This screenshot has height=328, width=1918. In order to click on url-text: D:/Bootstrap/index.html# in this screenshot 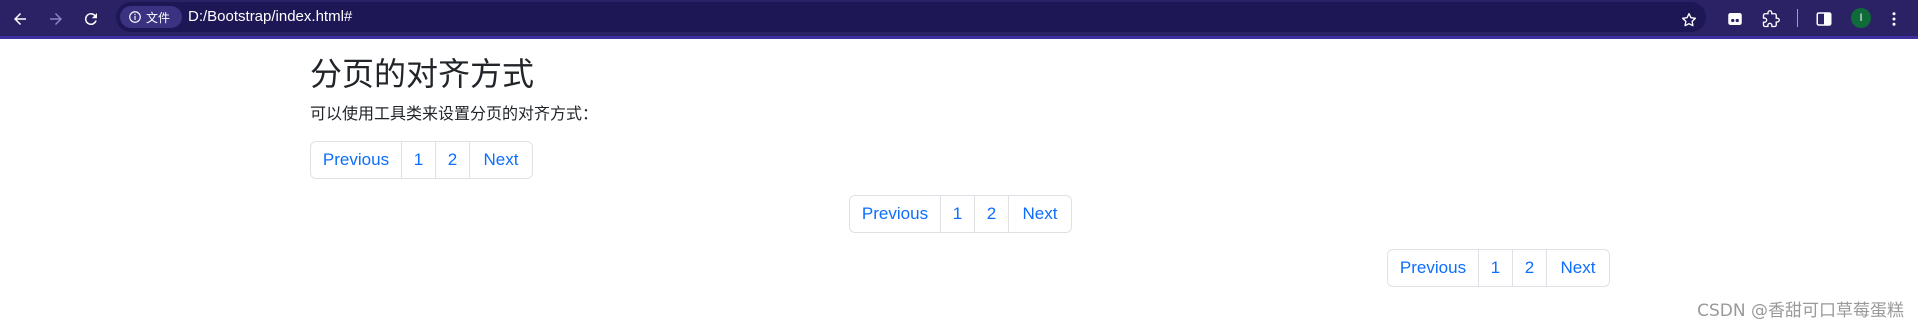, I will do `click(270, 17)`.